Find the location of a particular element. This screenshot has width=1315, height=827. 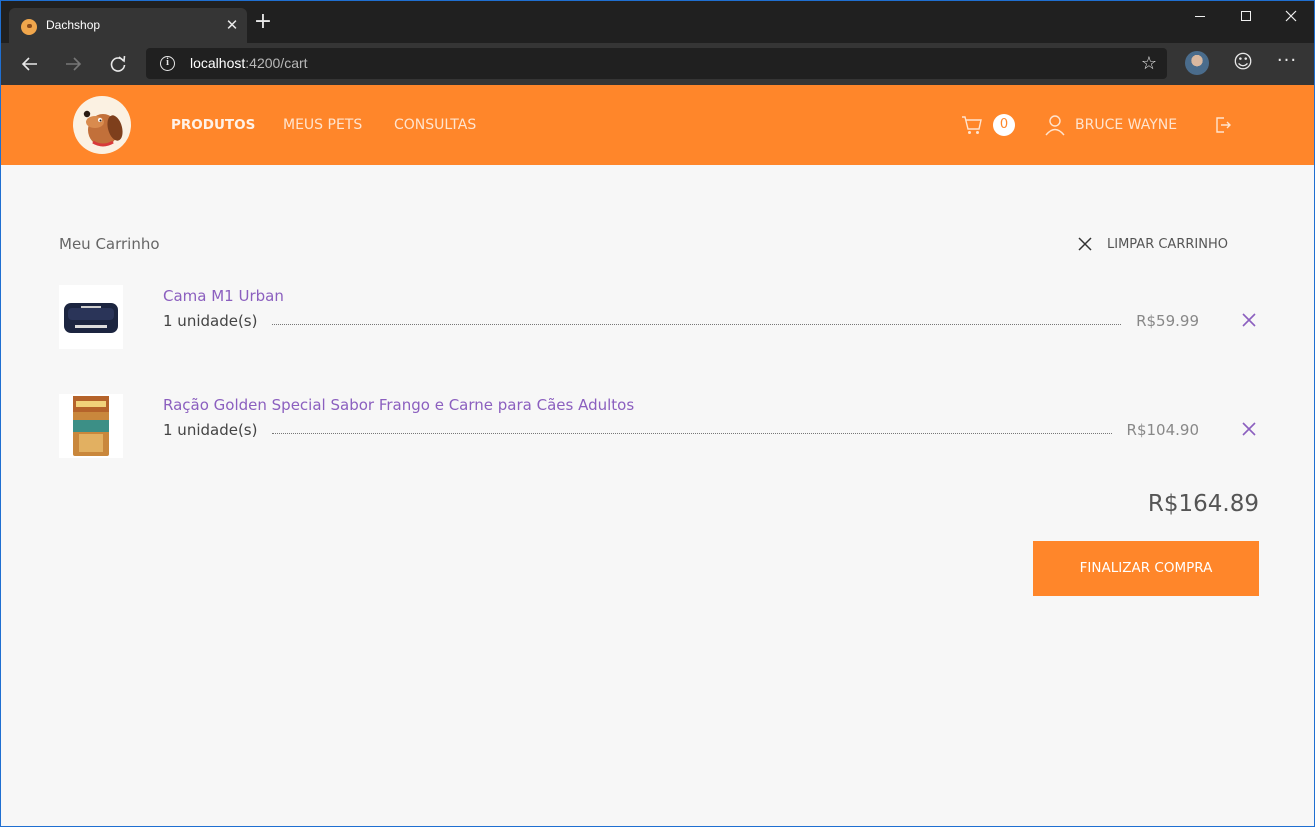

browser-tab: Dachshop ✕ is located at coordinates (128, 25).